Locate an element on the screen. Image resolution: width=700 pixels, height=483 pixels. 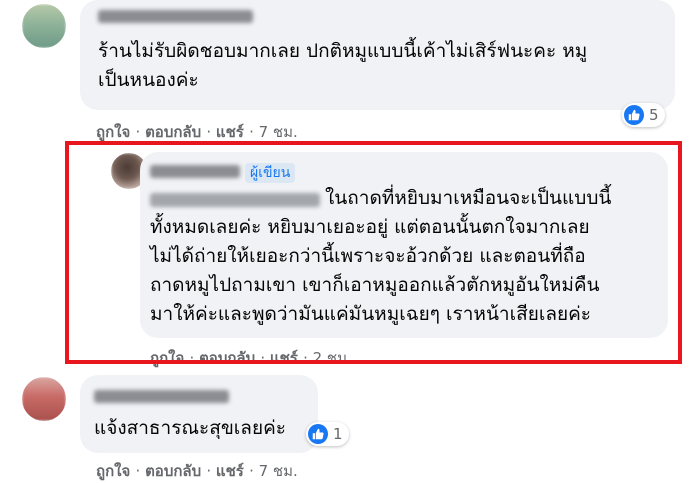
comment-actions: ถูกใจ · ตอบกลับ · แชร์ · 7 ชม. is located at coordinates (197, 471).